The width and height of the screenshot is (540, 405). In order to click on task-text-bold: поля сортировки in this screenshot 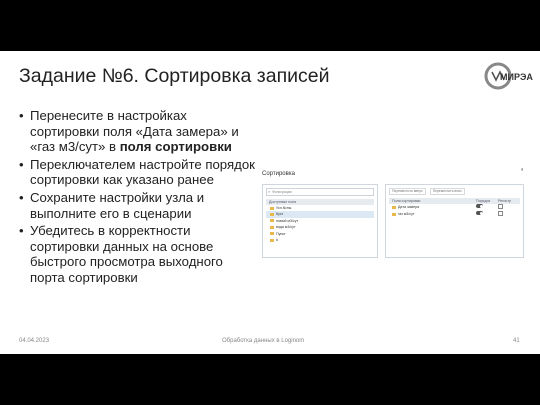, I will do `click(175, 147)`.